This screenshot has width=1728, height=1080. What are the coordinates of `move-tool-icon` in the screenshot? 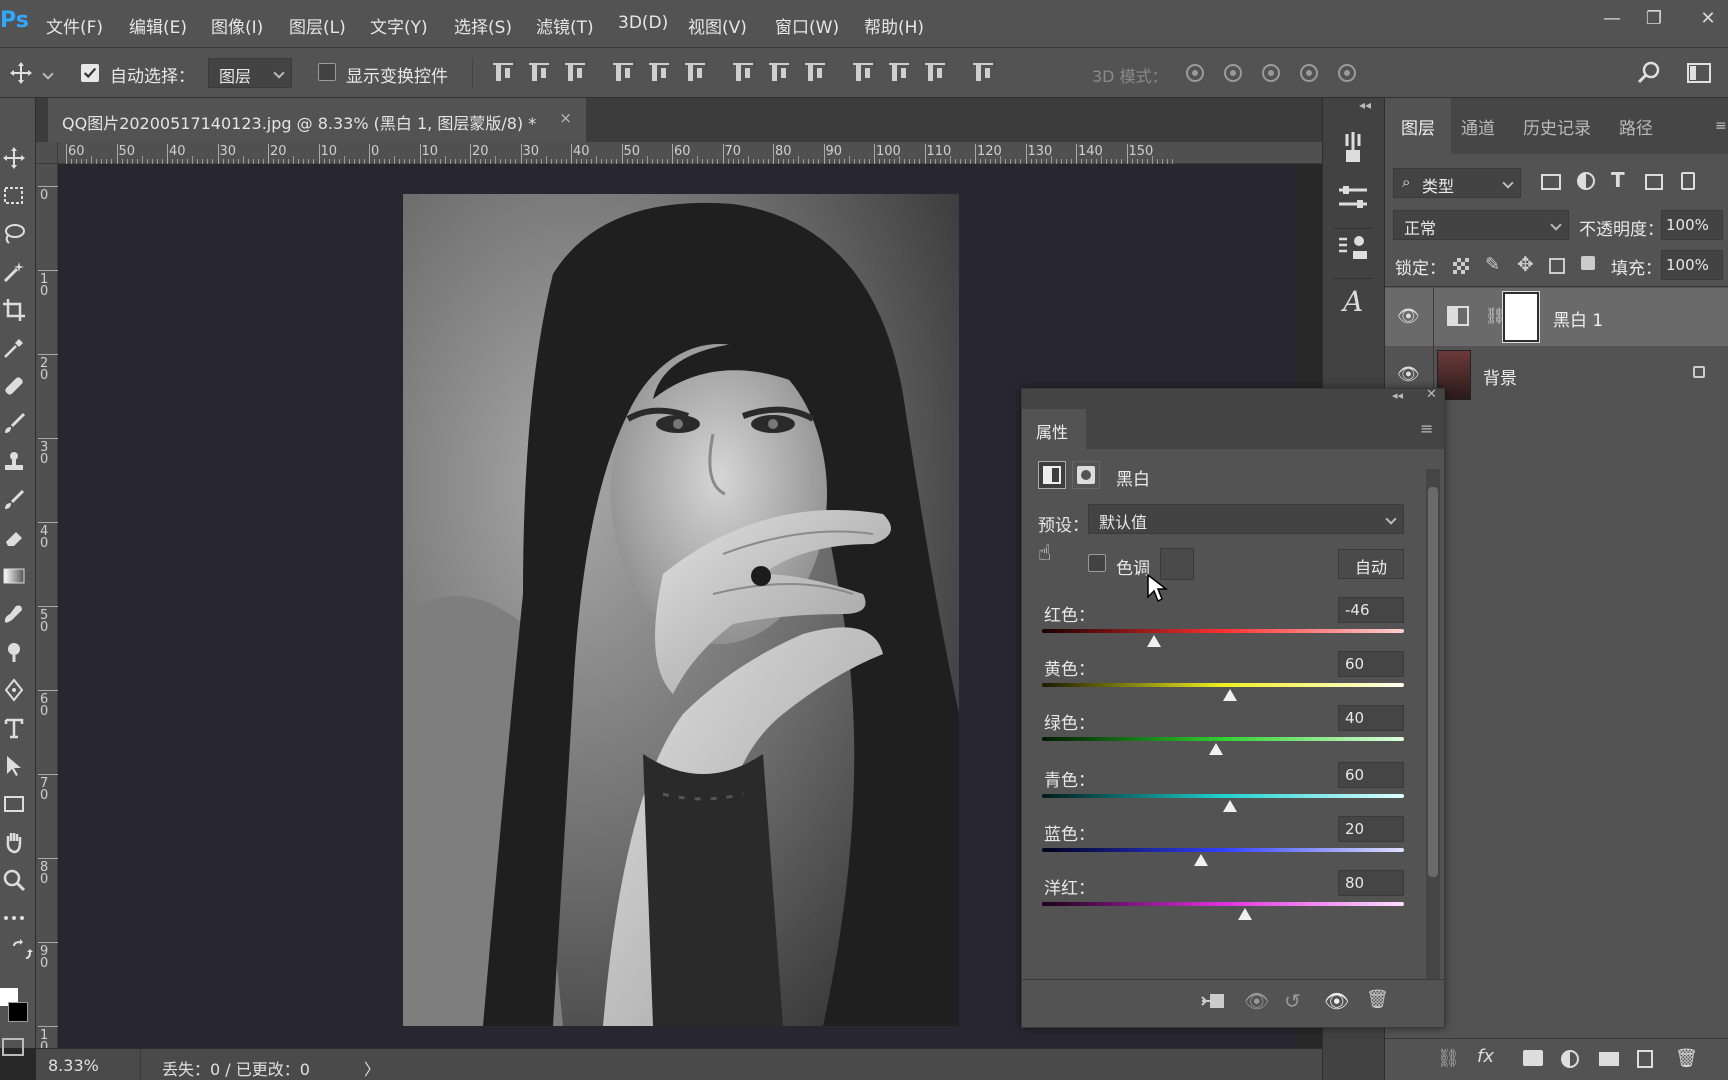 It's located at (15, 158).